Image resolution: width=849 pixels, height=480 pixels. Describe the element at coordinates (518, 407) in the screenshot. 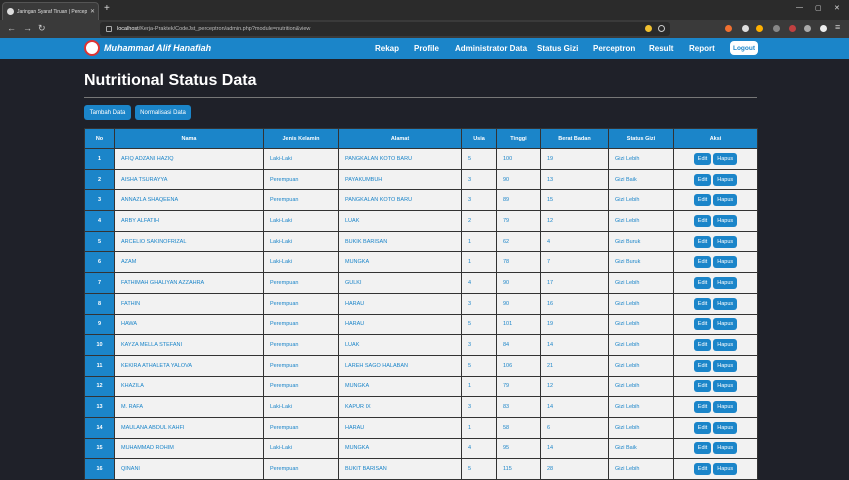

I see `height-cell: 83` at that location.